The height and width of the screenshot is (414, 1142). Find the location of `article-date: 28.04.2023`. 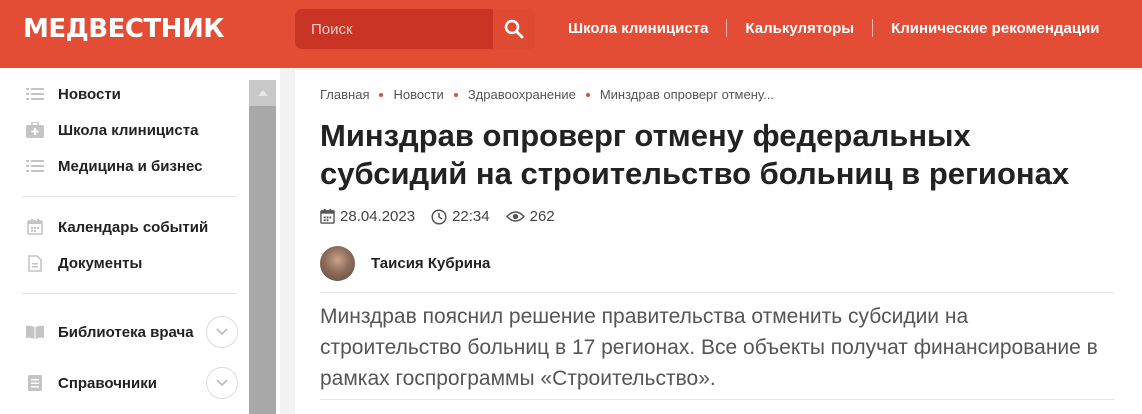

article-date: 28.04.2023 is located at coordinates (367, 216).